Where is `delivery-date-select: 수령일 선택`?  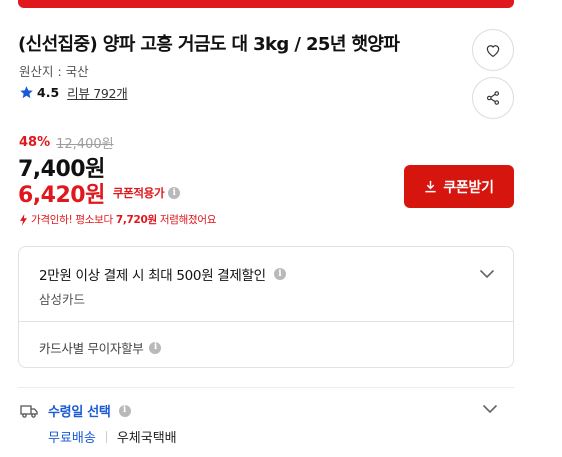 delivery-date-select: 수령일 선택 is located at coordinates (79, 410).